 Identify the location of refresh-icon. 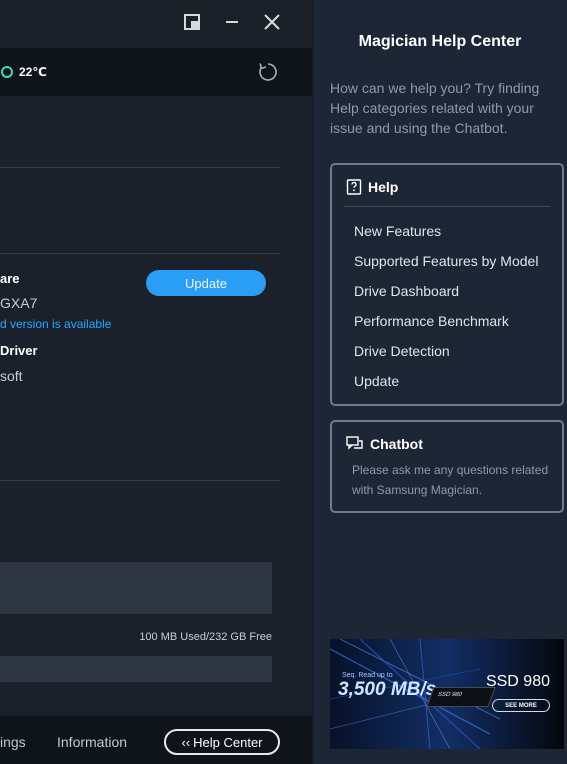
(268, 72).